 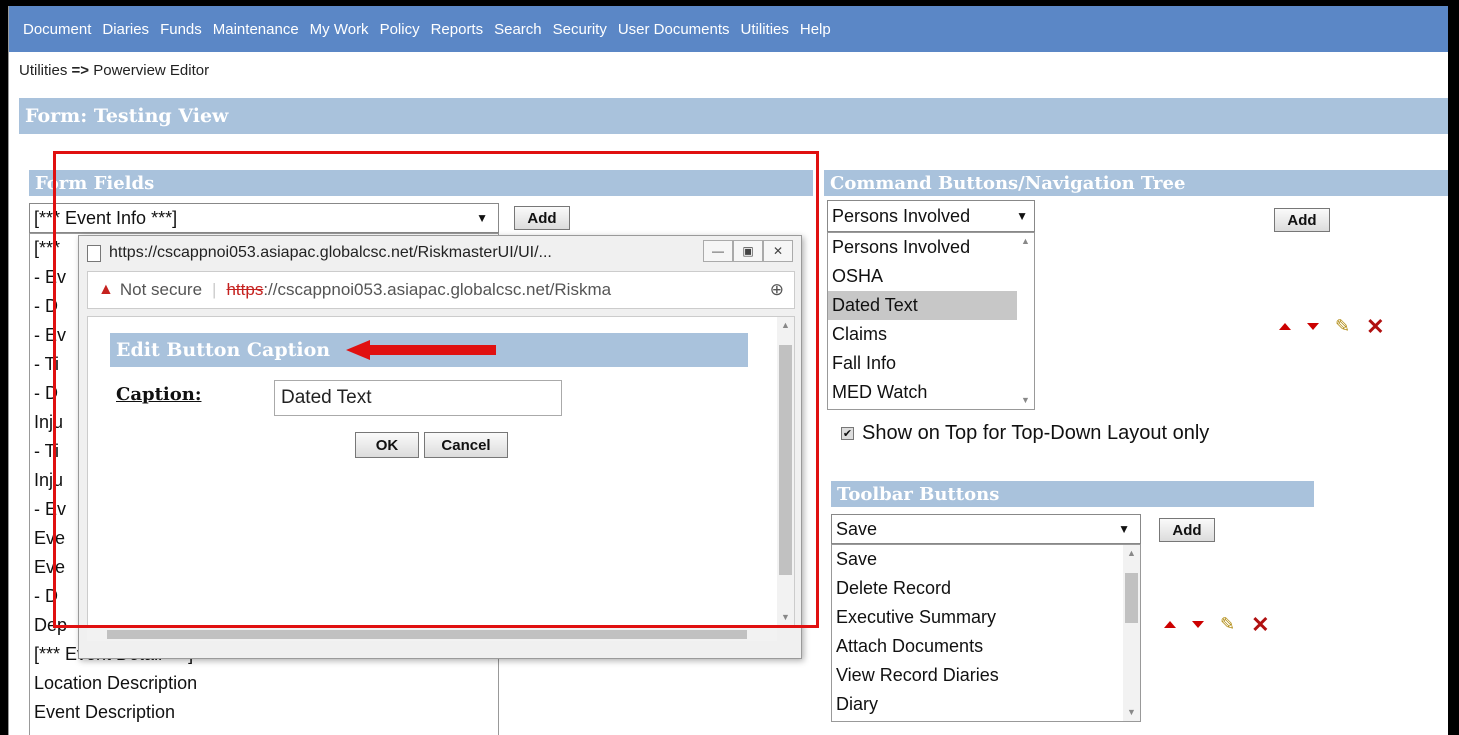 What do you see at coordinates (1008, 183) in the screenshot?
I see `command-buttons-title: Command Buttons/Navigation Tree` at bounding box center [1008, 183].